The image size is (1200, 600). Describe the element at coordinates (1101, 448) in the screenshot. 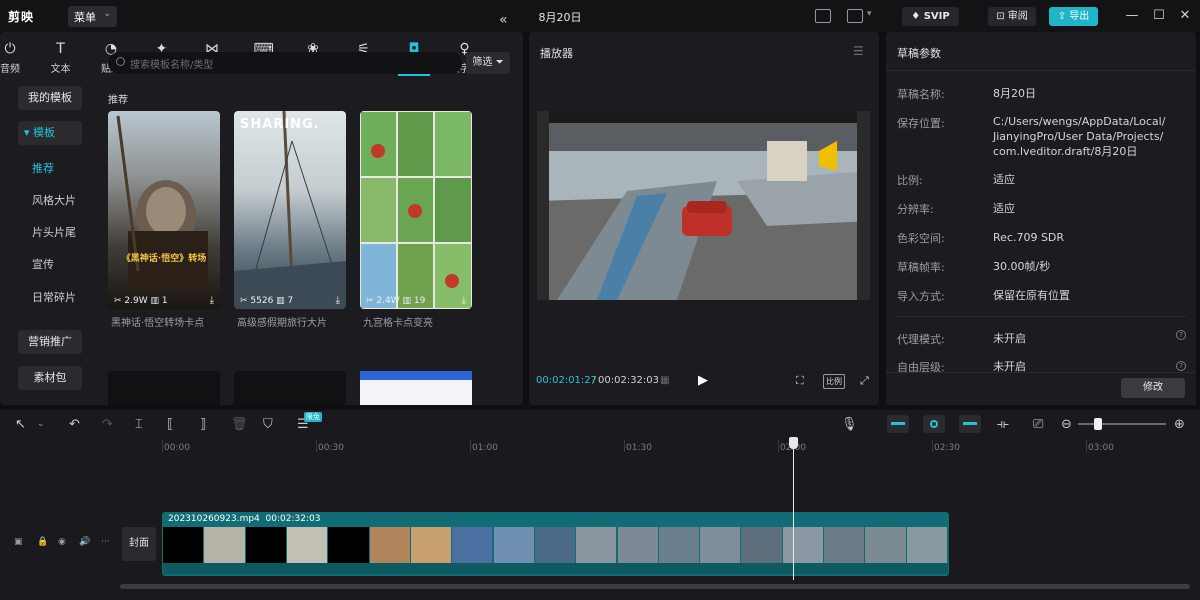

I see `ruler-label: 03:00` at that location.